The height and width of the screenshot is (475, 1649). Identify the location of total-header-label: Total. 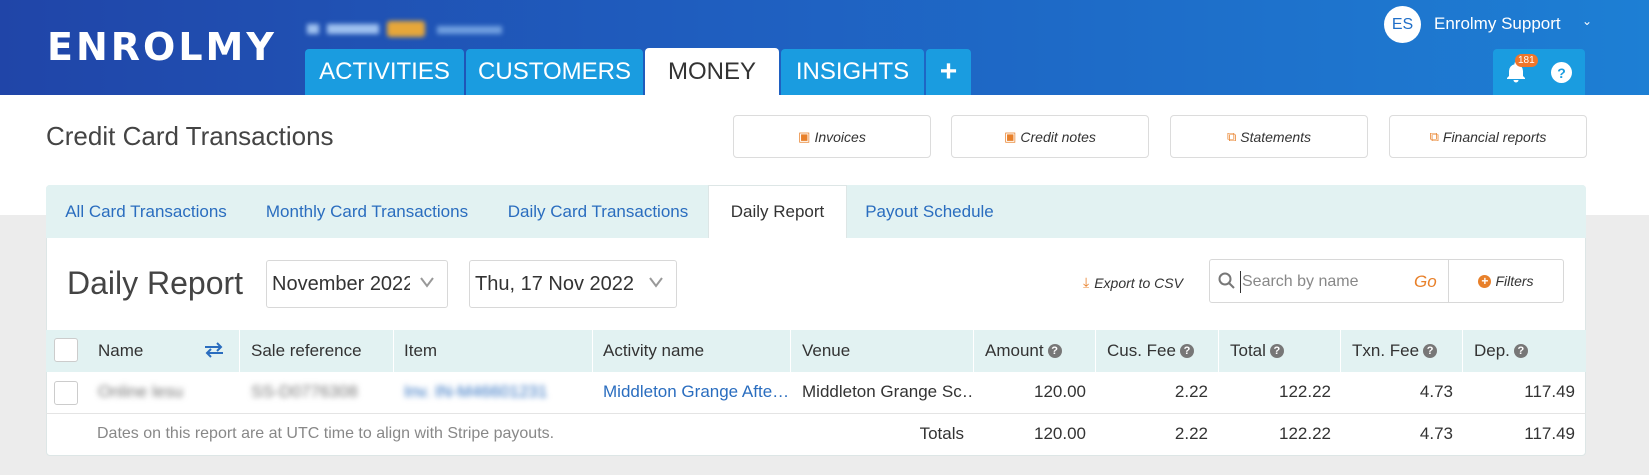
(1248, 350).